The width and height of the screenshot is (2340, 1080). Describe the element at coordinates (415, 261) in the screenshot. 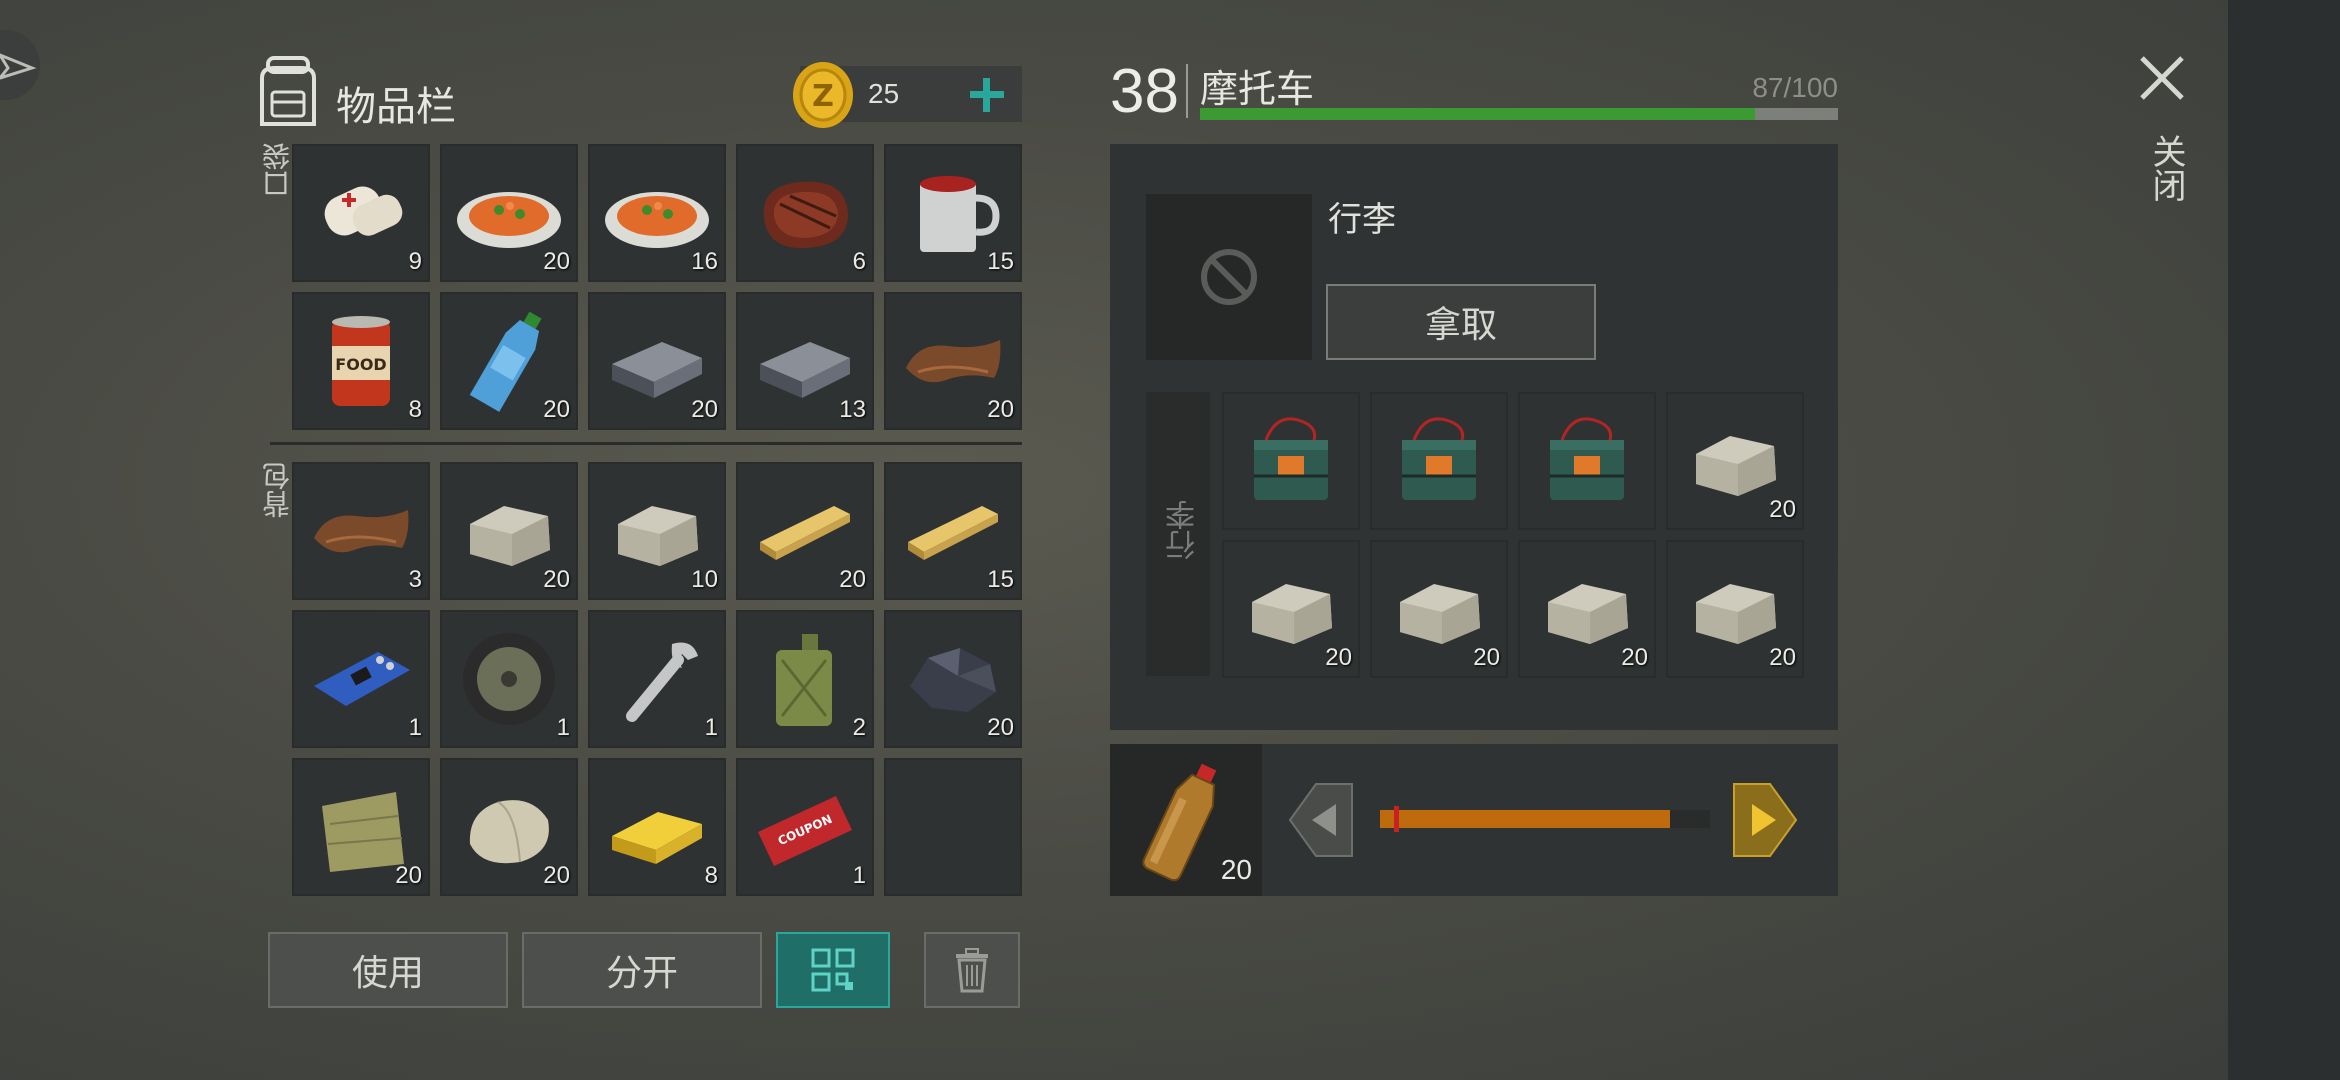

I see `item-quantity: 9` at that location.